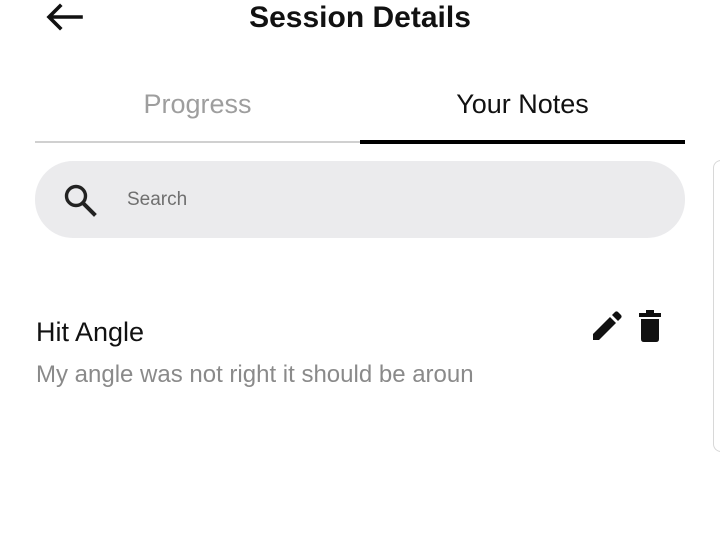 The width and height of the screenshot is (720, 558). I want to click on search-bar, so click(360, 199).